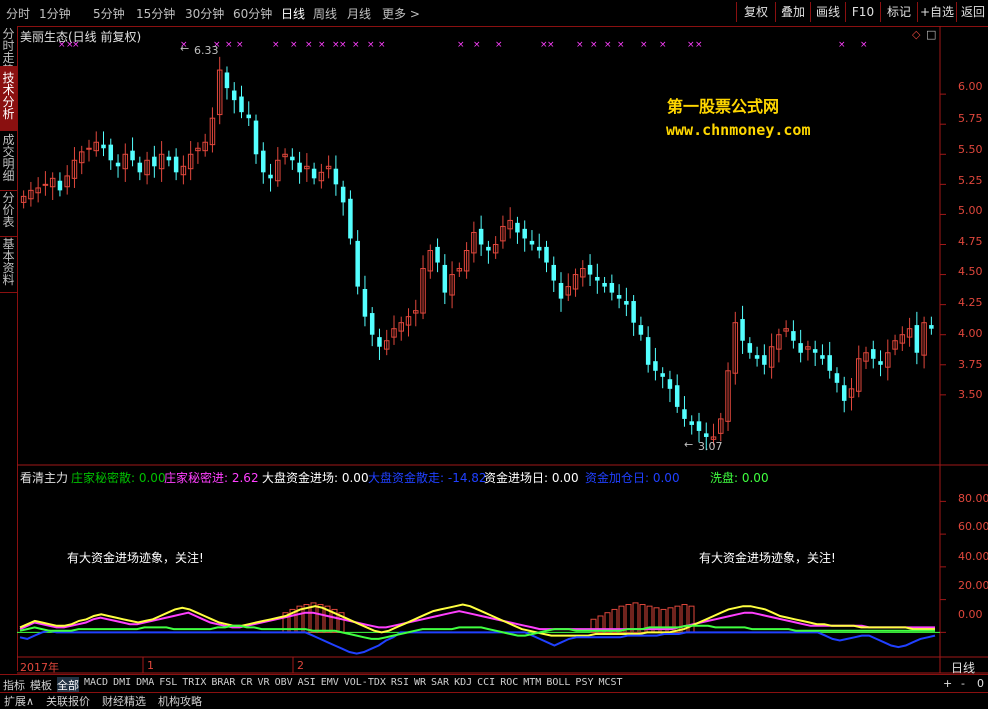  What do you see at coordinates (9, 348) in the screenshot?
I see `side-tabs: 分时走势 技术分析 成交明细 分价表 基本资料` at bounding box center [9, 348].